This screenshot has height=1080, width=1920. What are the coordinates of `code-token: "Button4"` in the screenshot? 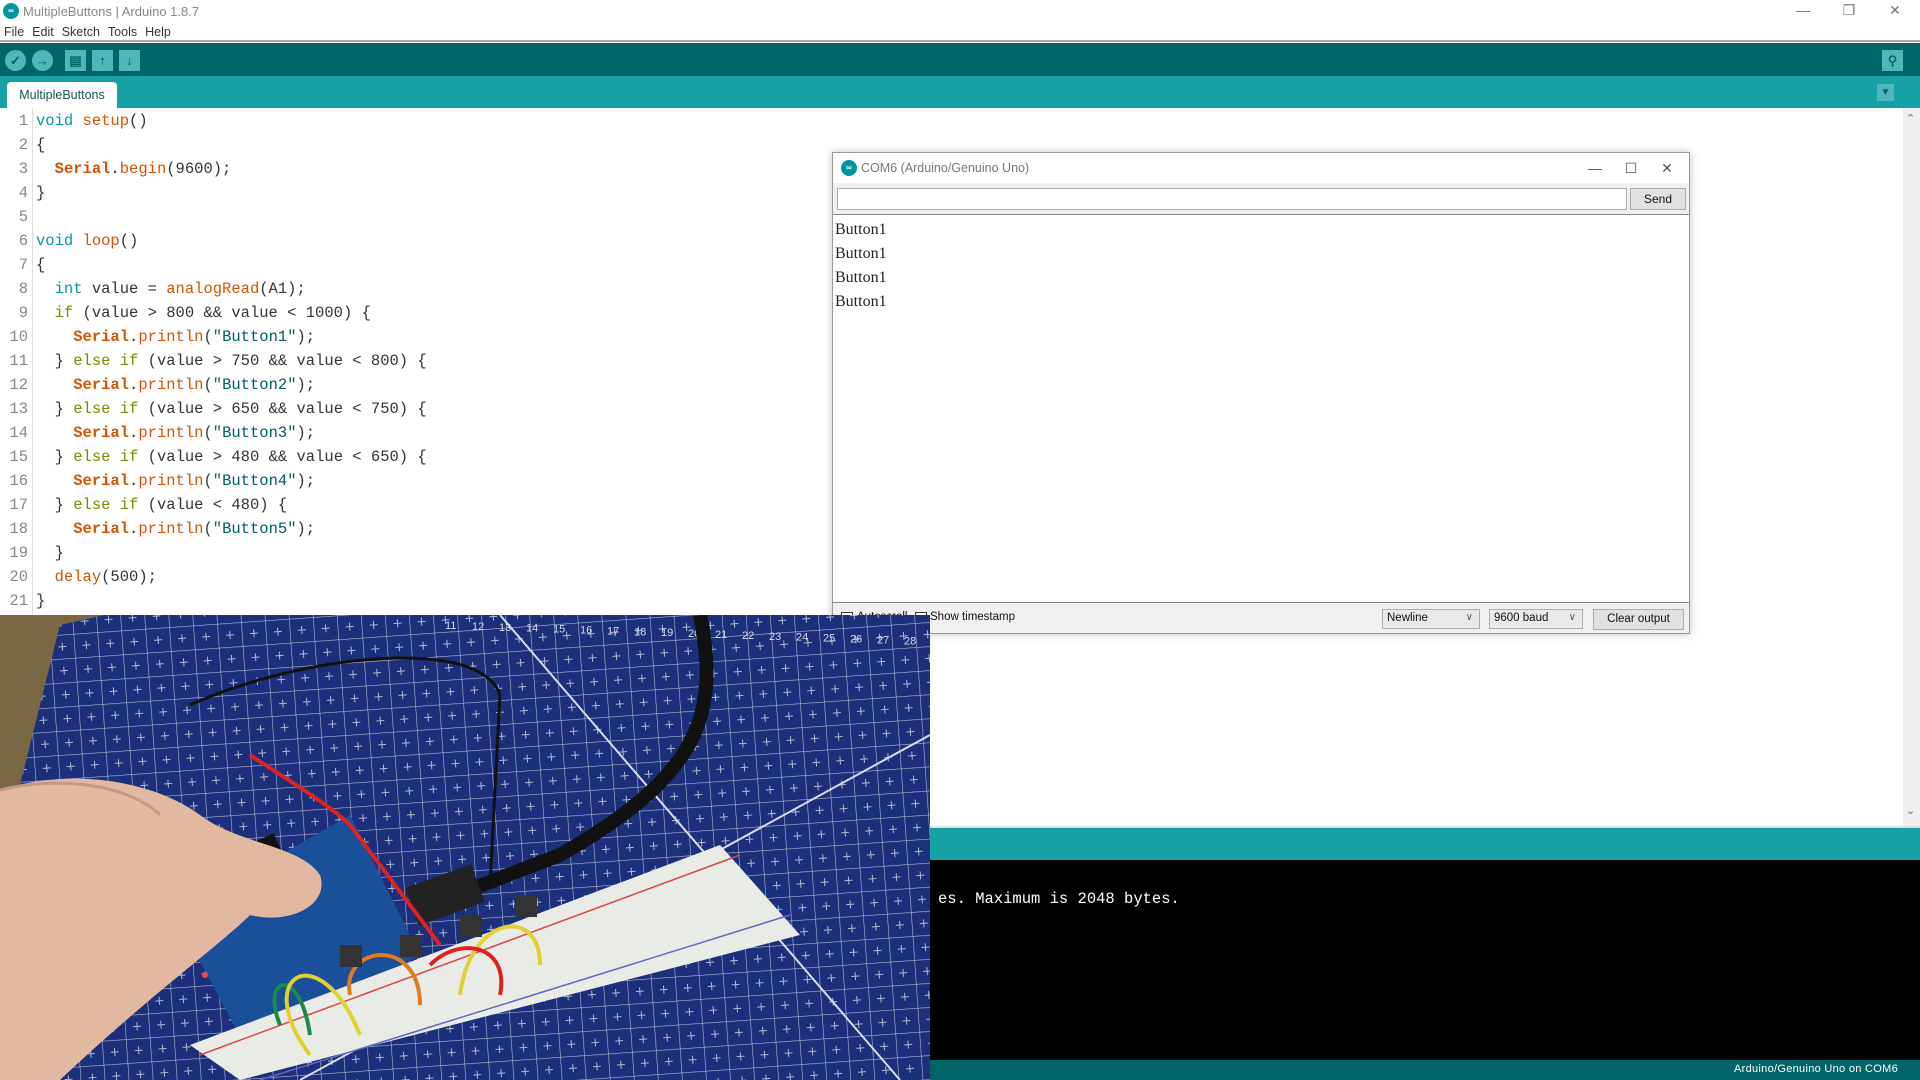 It's located at (254, 481).